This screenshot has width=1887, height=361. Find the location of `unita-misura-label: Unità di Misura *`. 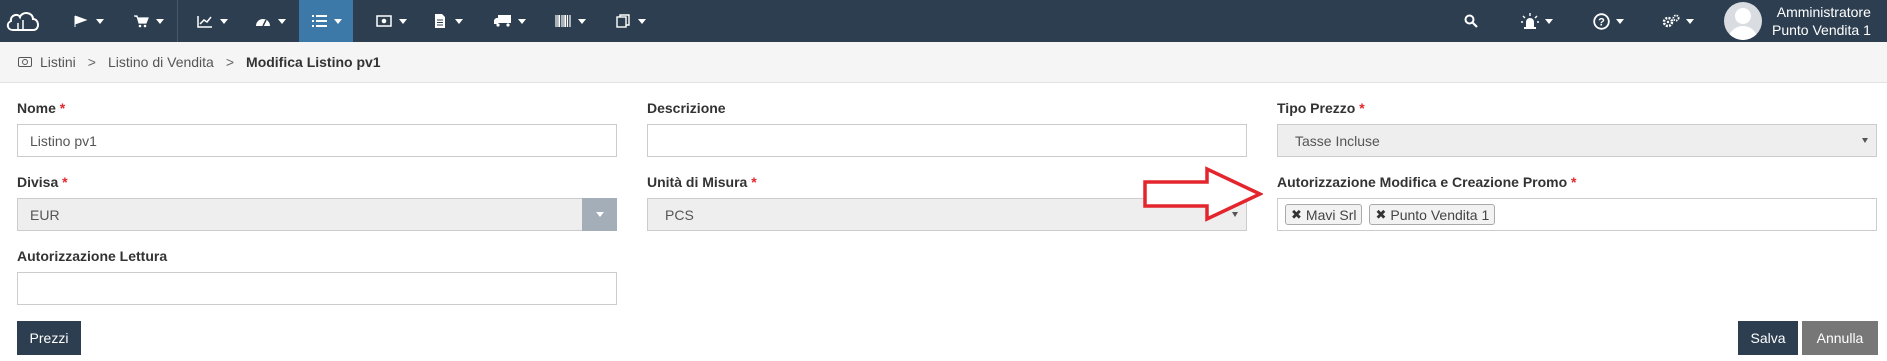

unita-misura-label: Unità di Misura * is located at coordinates (702, 182).